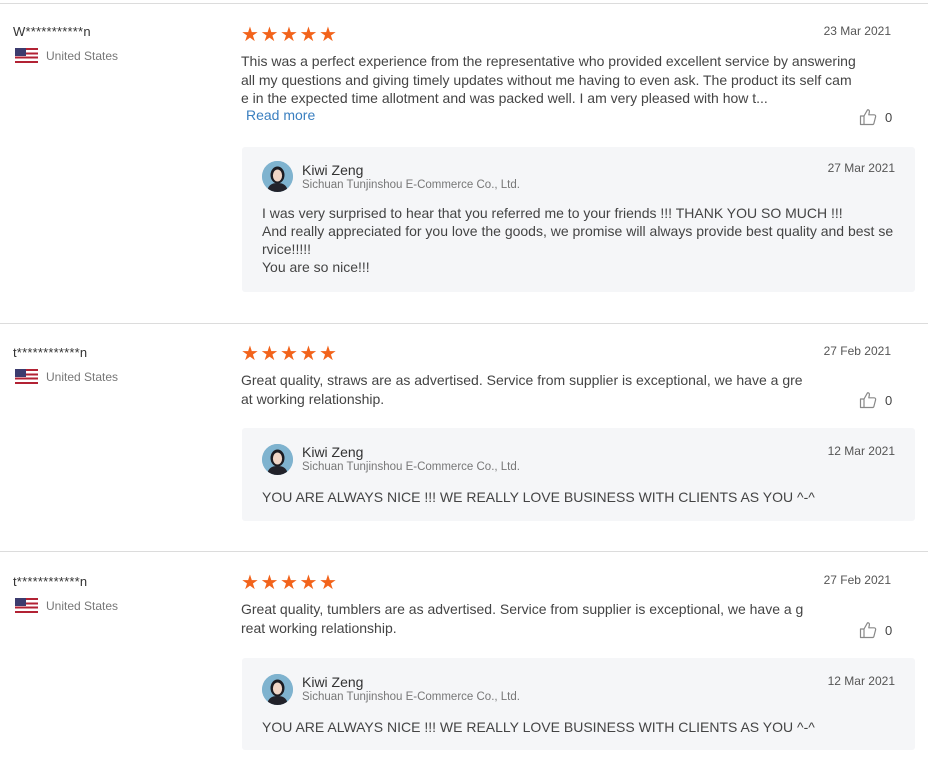 Image resolution: width=928 pixels, height=769 pixels. What do you see at coordinates (52, 31) in the screenshot?
I see `reviewer-name: W***********n` at bounding box center [52, 31].